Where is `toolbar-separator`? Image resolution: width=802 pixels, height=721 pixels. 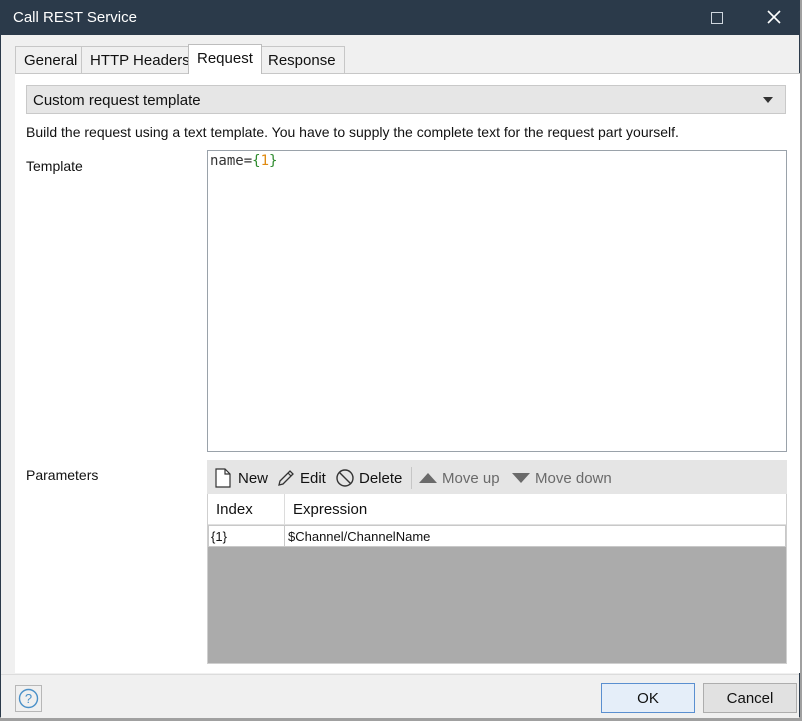
toolbar-separator is located at coordinates (411, 478).